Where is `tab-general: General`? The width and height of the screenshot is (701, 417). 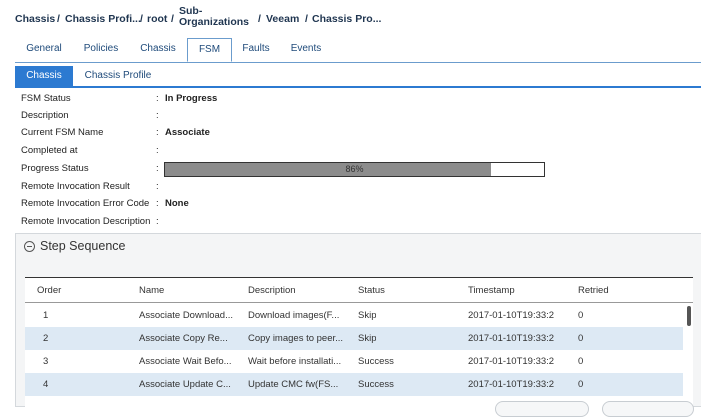 tab-general: General is located at coordinates (44, 50).